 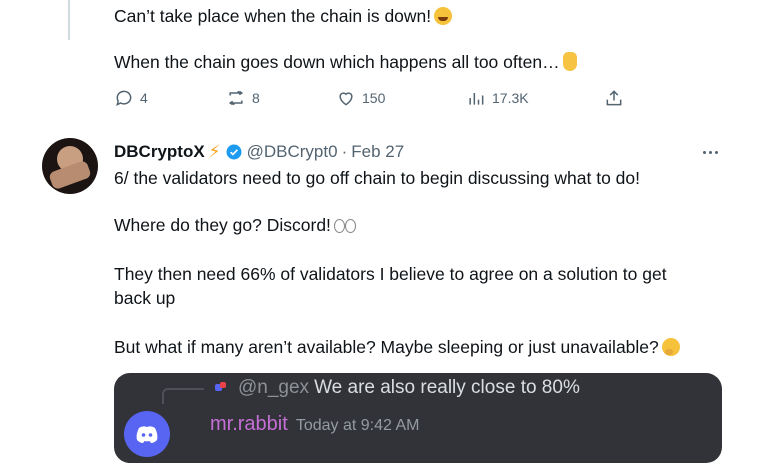 What do you see at coordinates (443, 16) in the screenshot?
I see `laughing-emoji-icon` at bounding box center [443, 16].